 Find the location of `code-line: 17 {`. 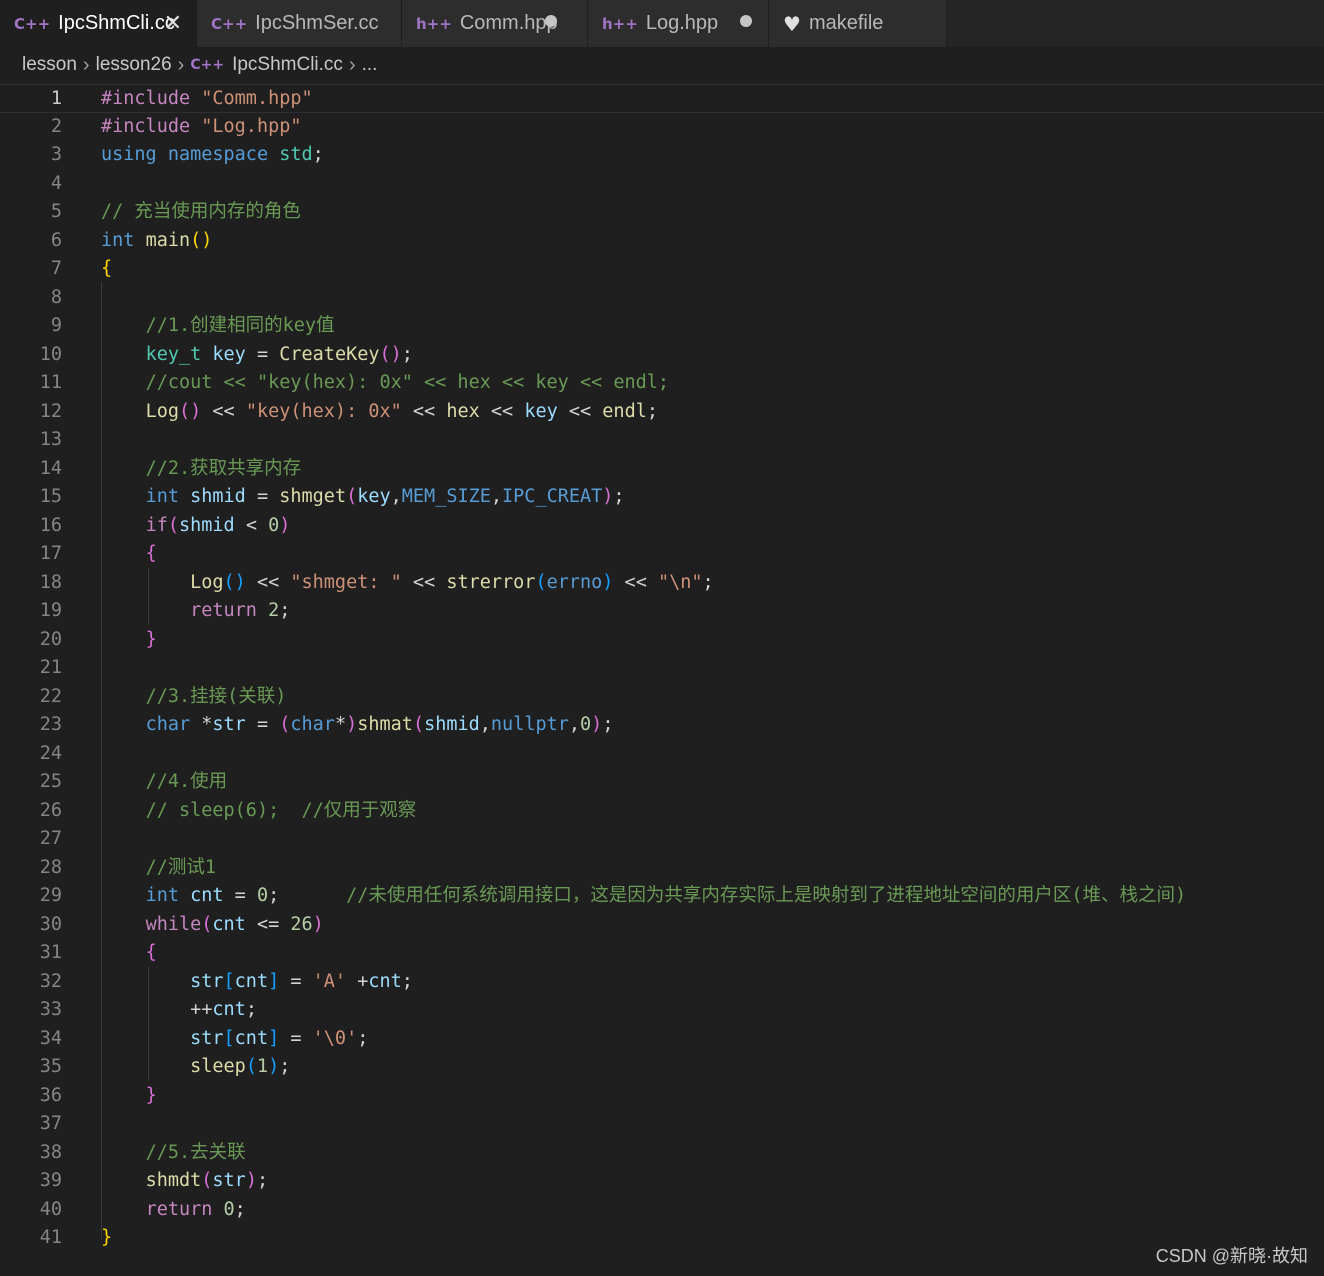

code-line: 17 { is located at coordinates (662, 554).